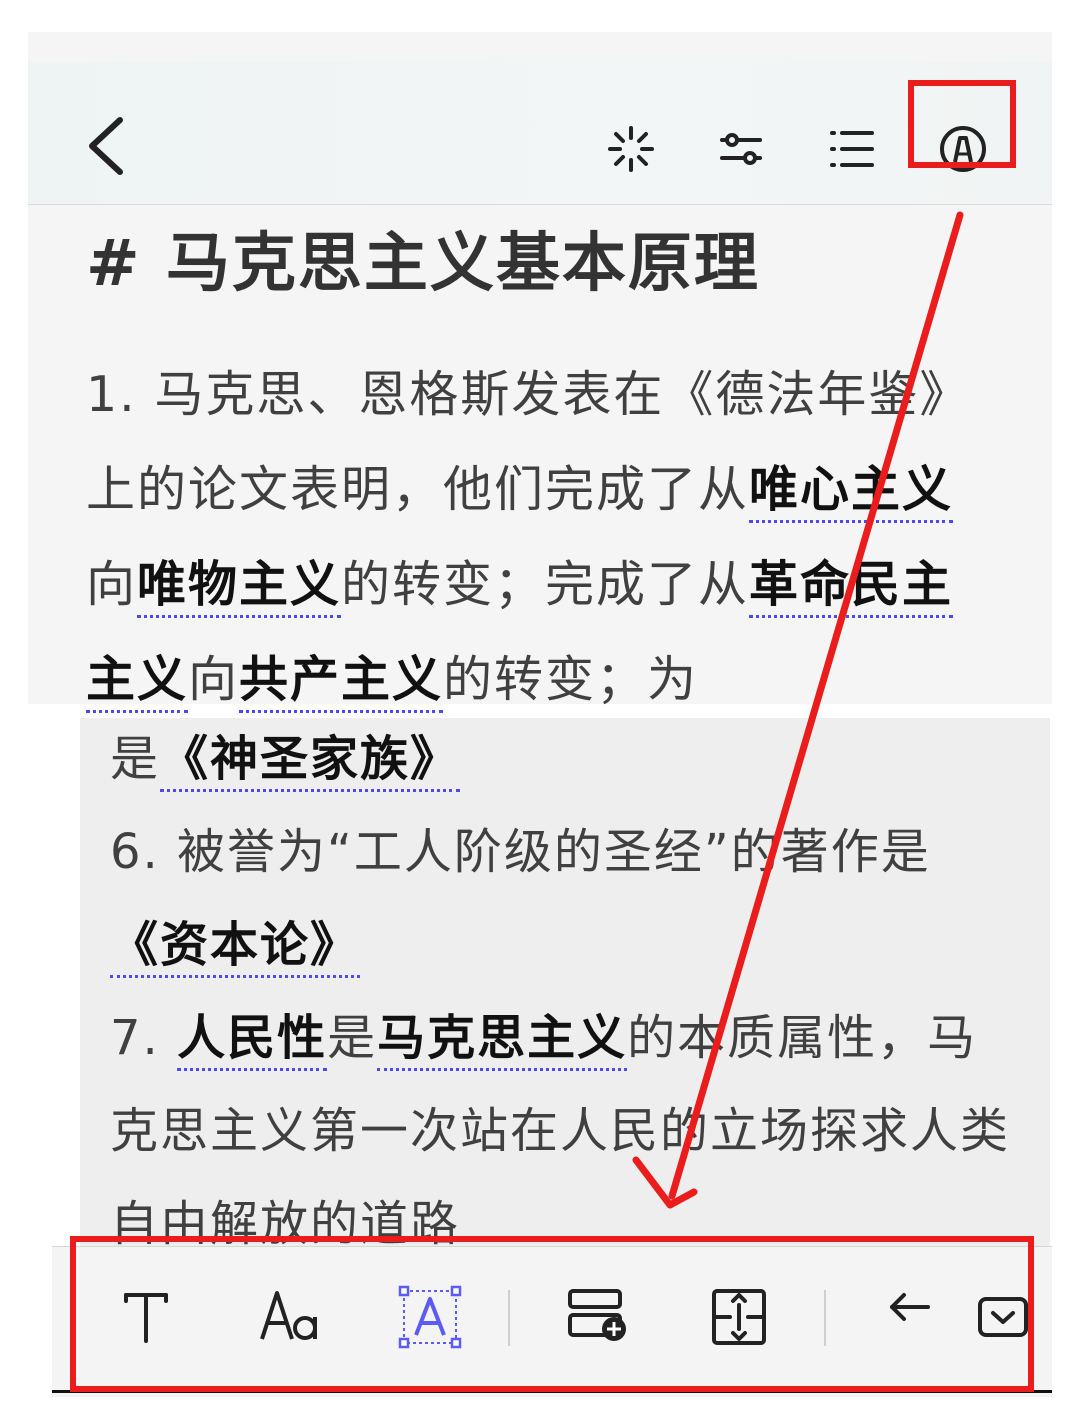  Describe the element at coordinates (520, 852) in the screenshot. I see `list-item-6: 6. 被誉为“工人阶级的圣经”的著作是` at that location.